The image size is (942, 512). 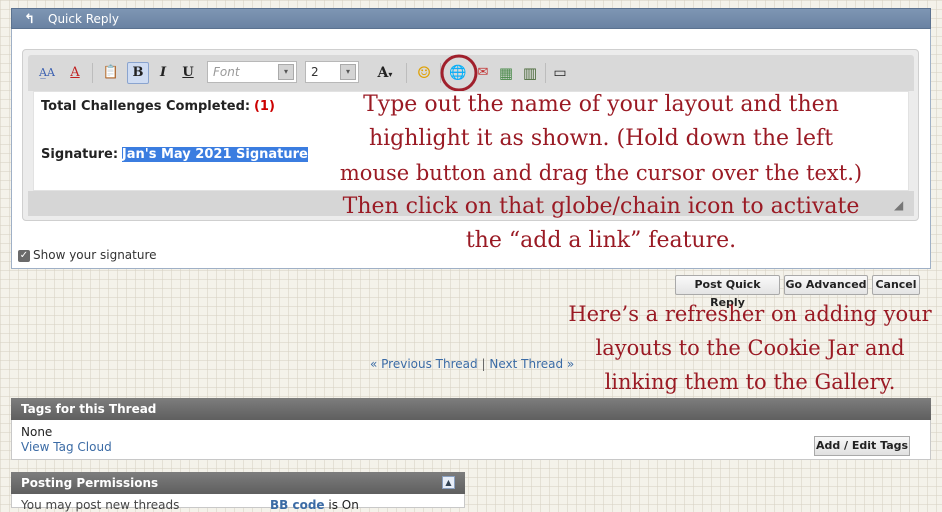 What do you see at coordinates (138, 73) in the screenshot?
I see `bold-button: B` at bounding box center [138, 73].